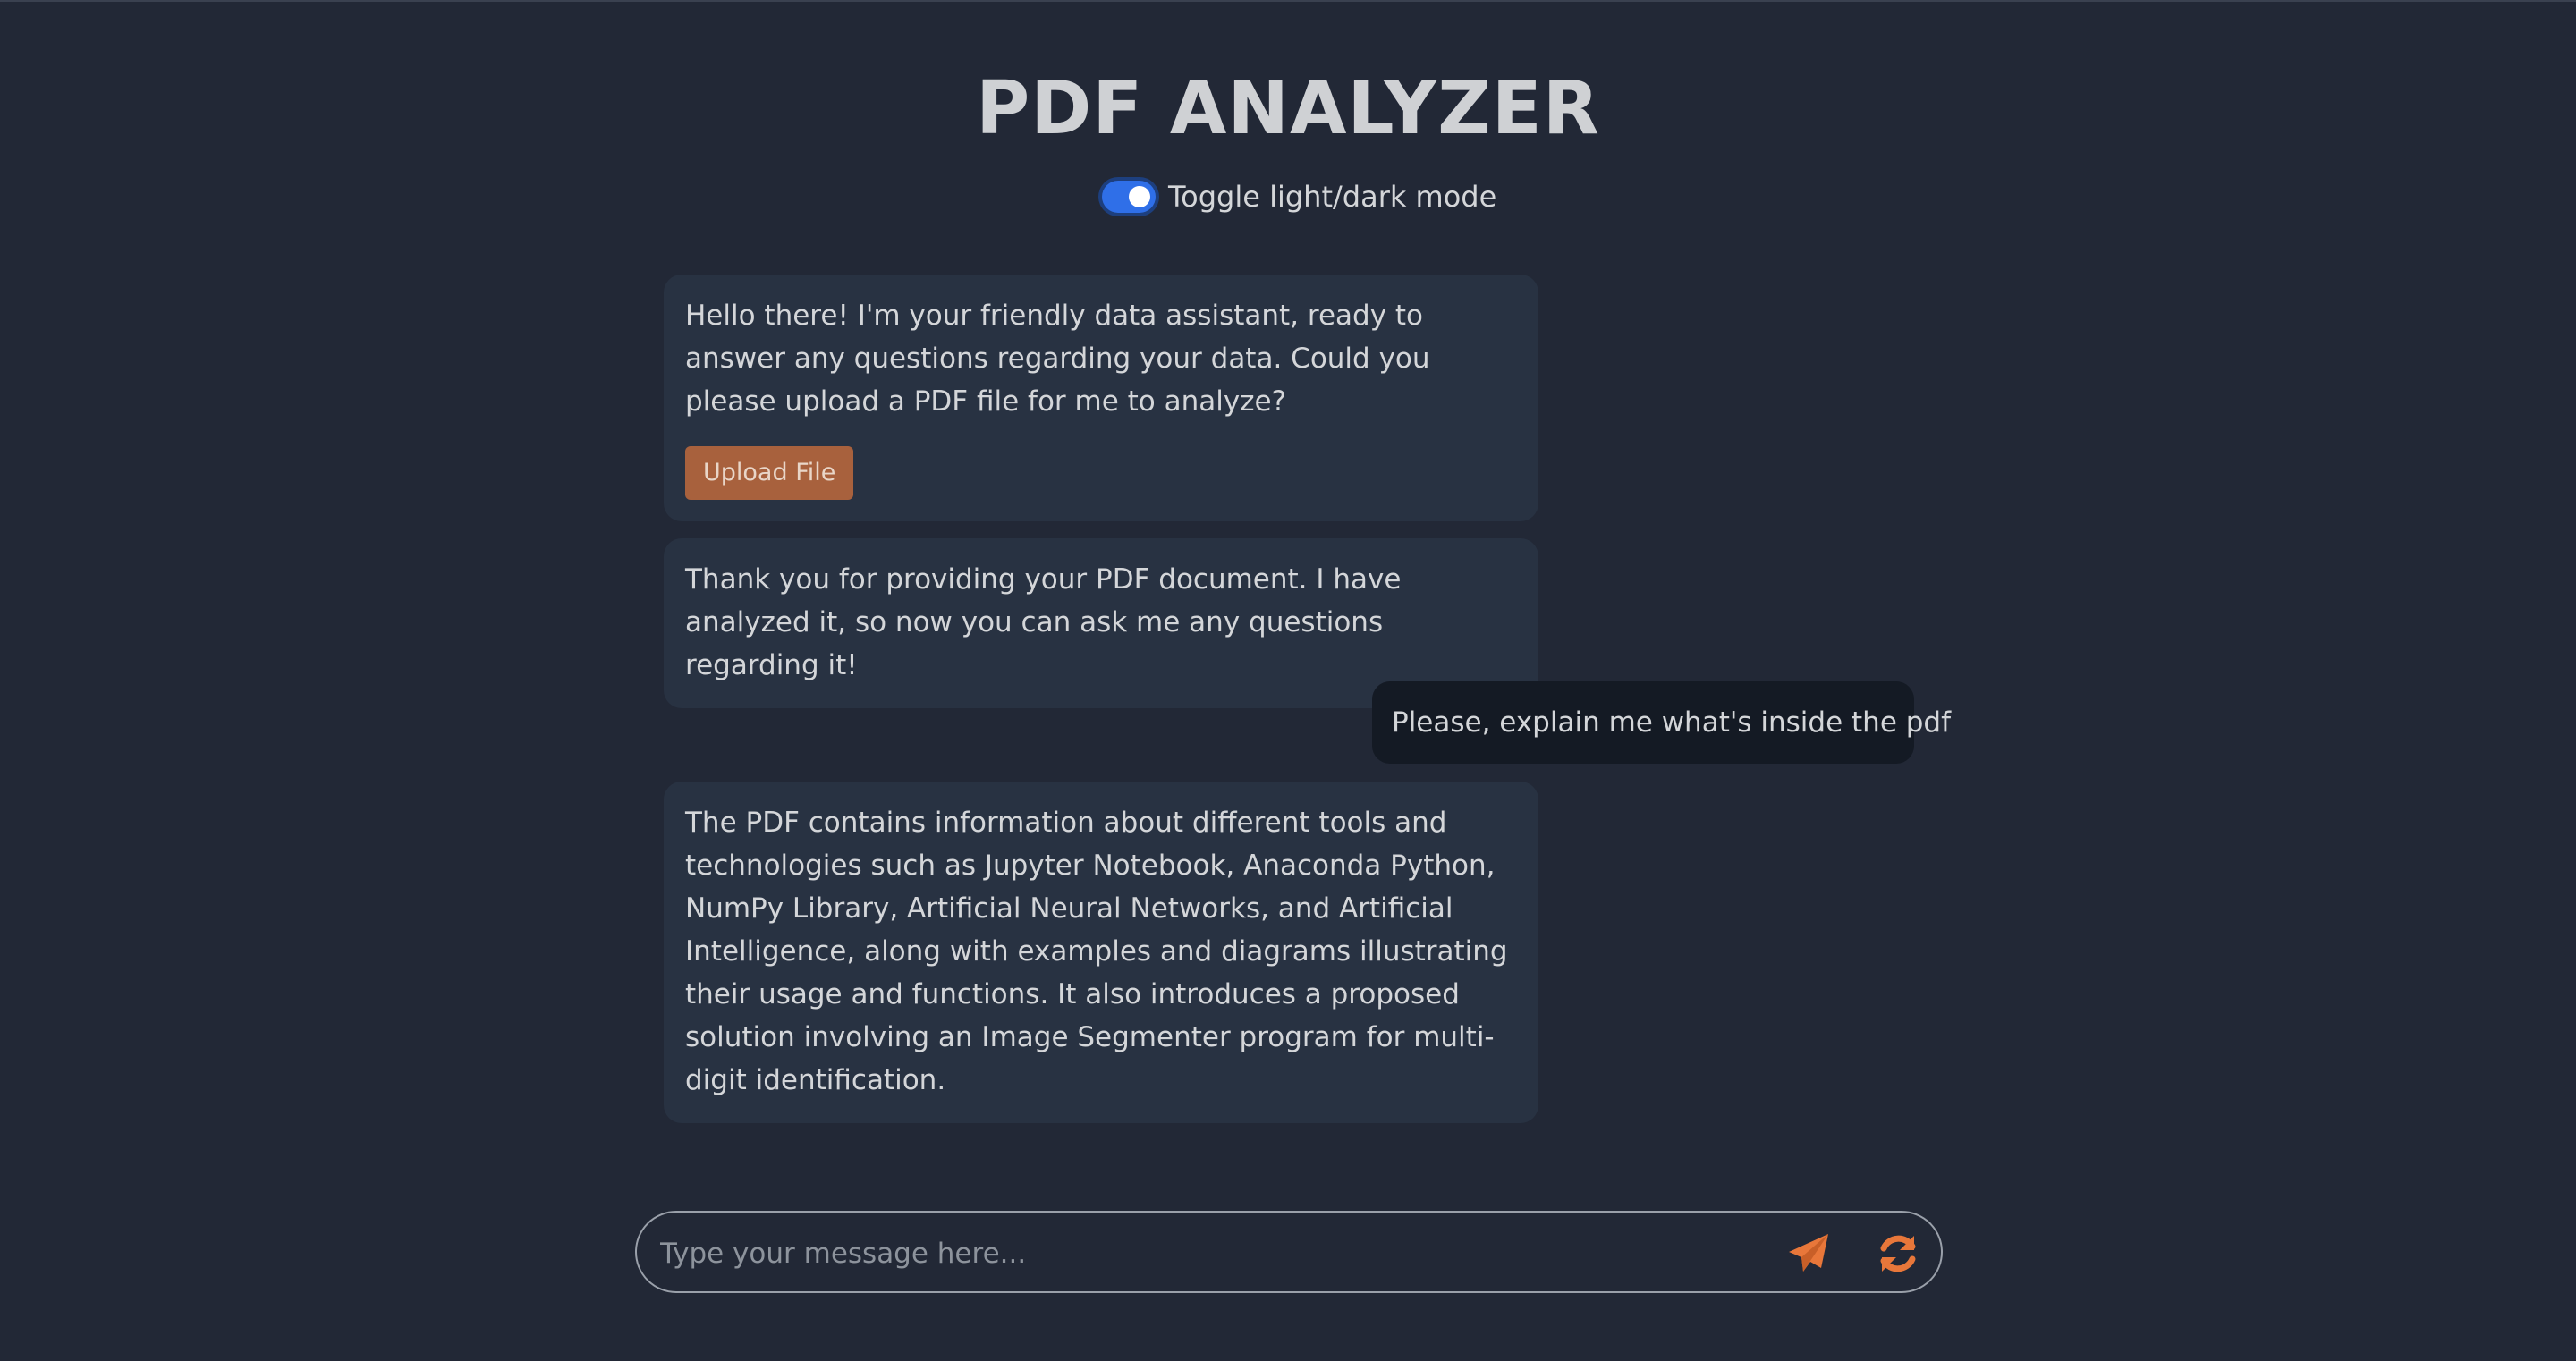 The width and height of the screenshot is (2576, 1361). I want to click on toggle-knob, so click(1139, 196).